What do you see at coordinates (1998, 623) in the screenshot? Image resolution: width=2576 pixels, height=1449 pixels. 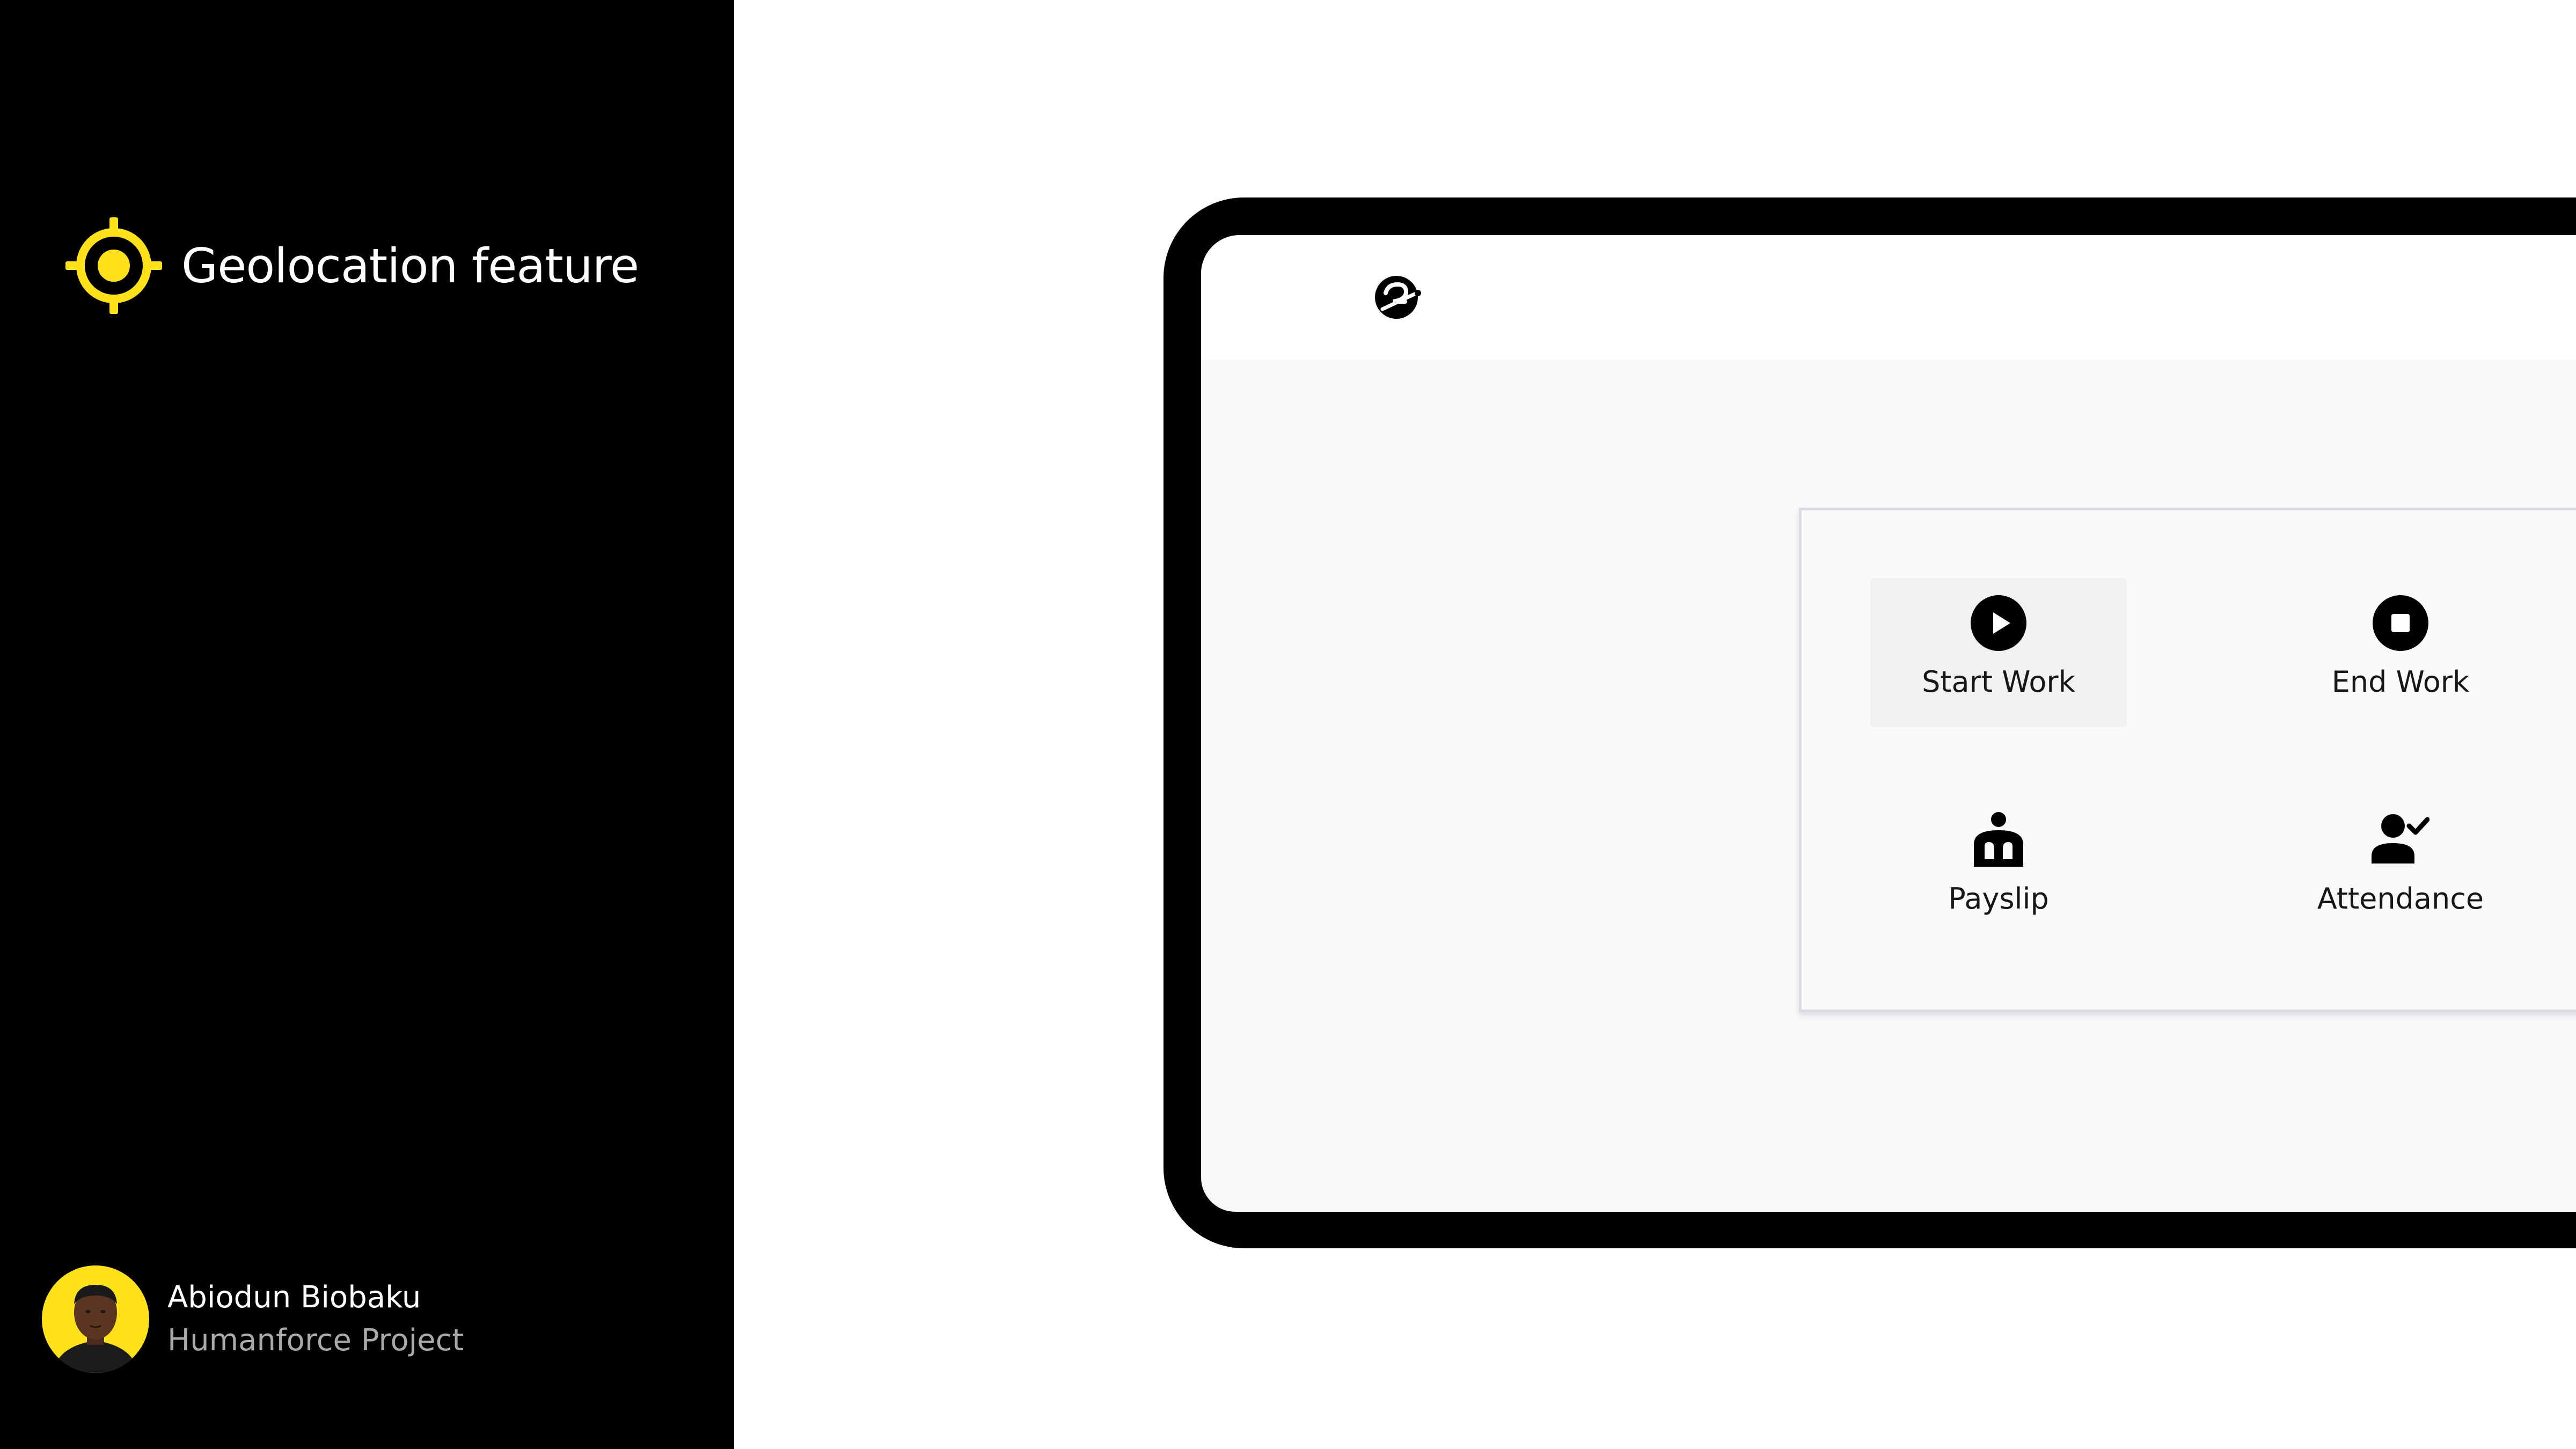 I see `play-circle-icon` at bounding box center [1998, 623].